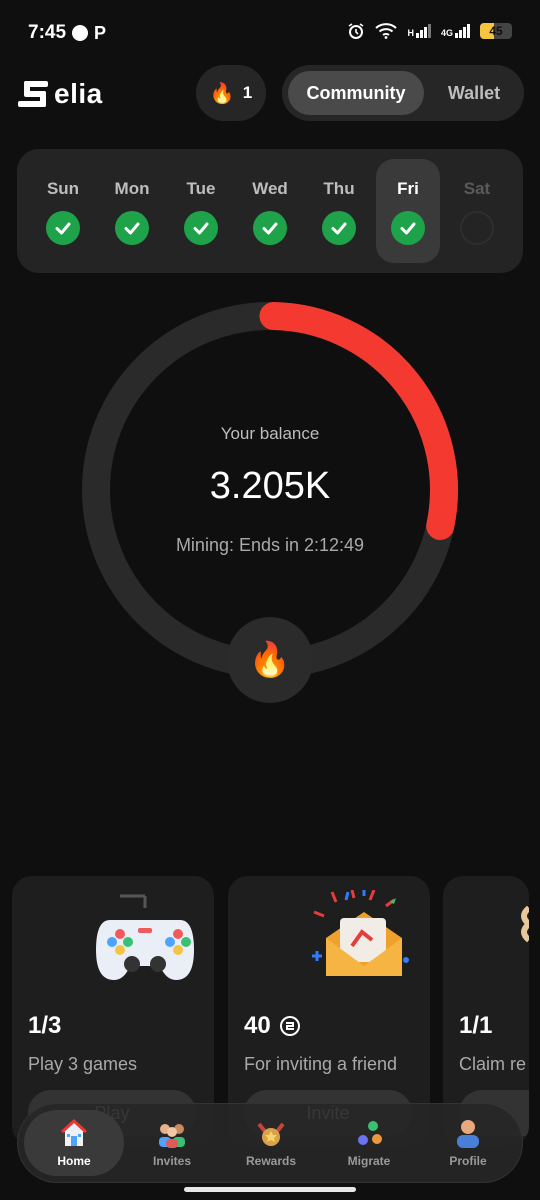 The width and height of the screenshot is (540, 1200). I want to click on reward-amount: 40, so click(257, 1025).